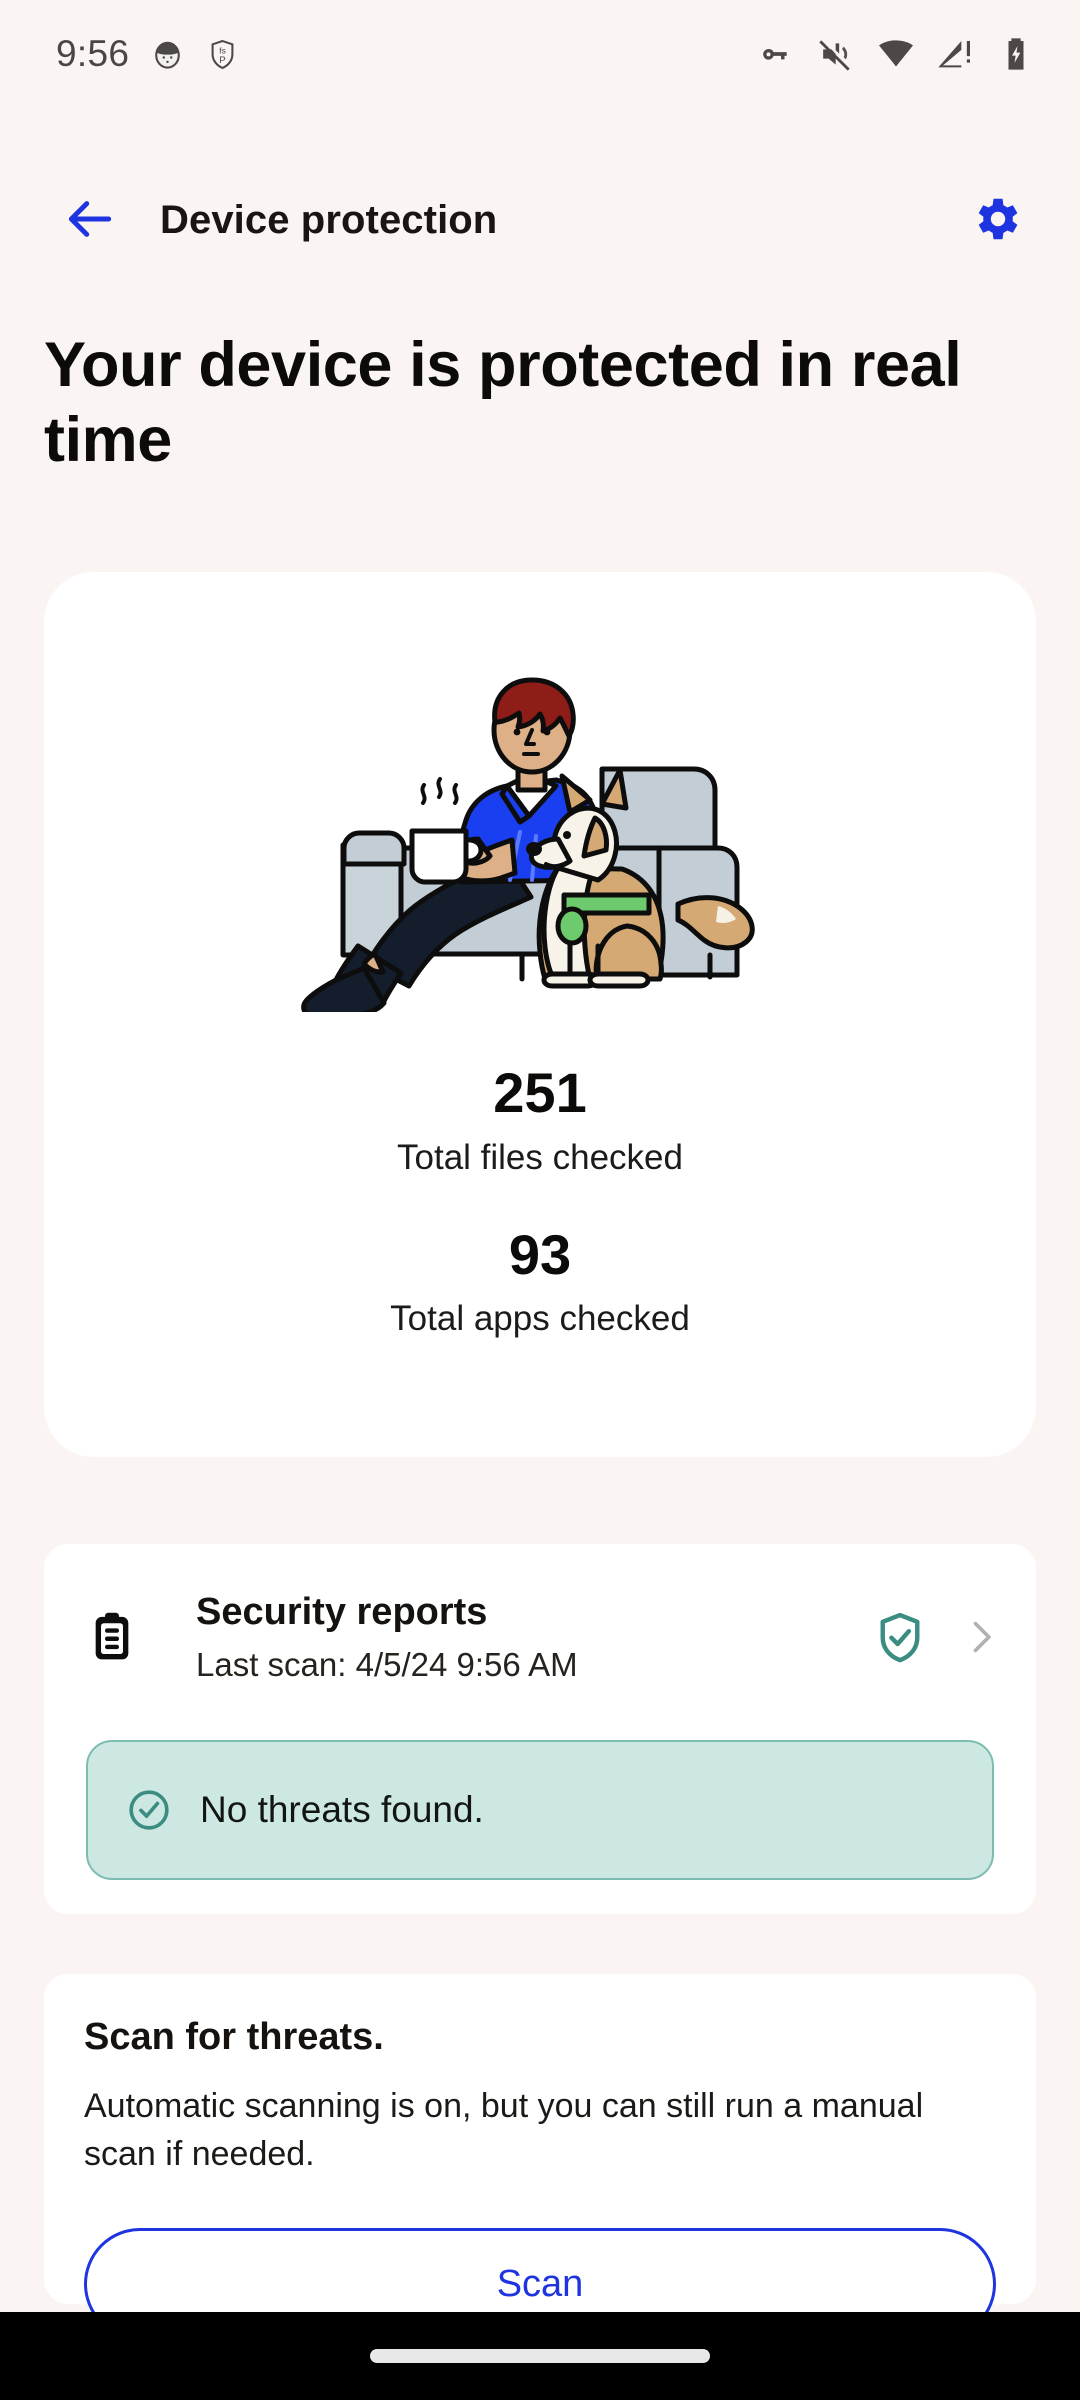 This screenshot has width=1080, height=2400. Describe the element at coordinates (981, 1637) in the screenshot. I see `chevron-right-icon` at that location.